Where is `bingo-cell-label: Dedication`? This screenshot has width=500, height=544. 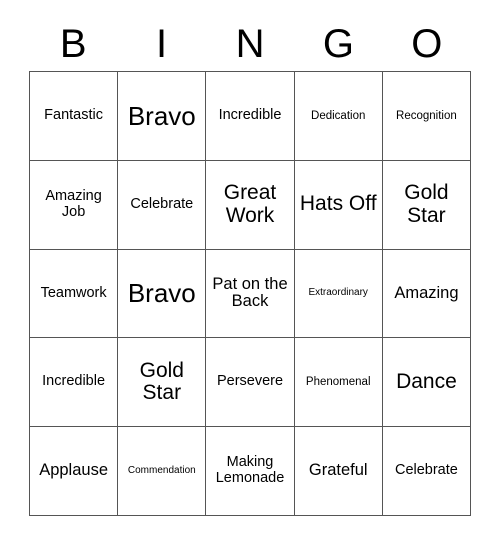
bingo-cell-label: Dedication is located at coordinates (338, 115).